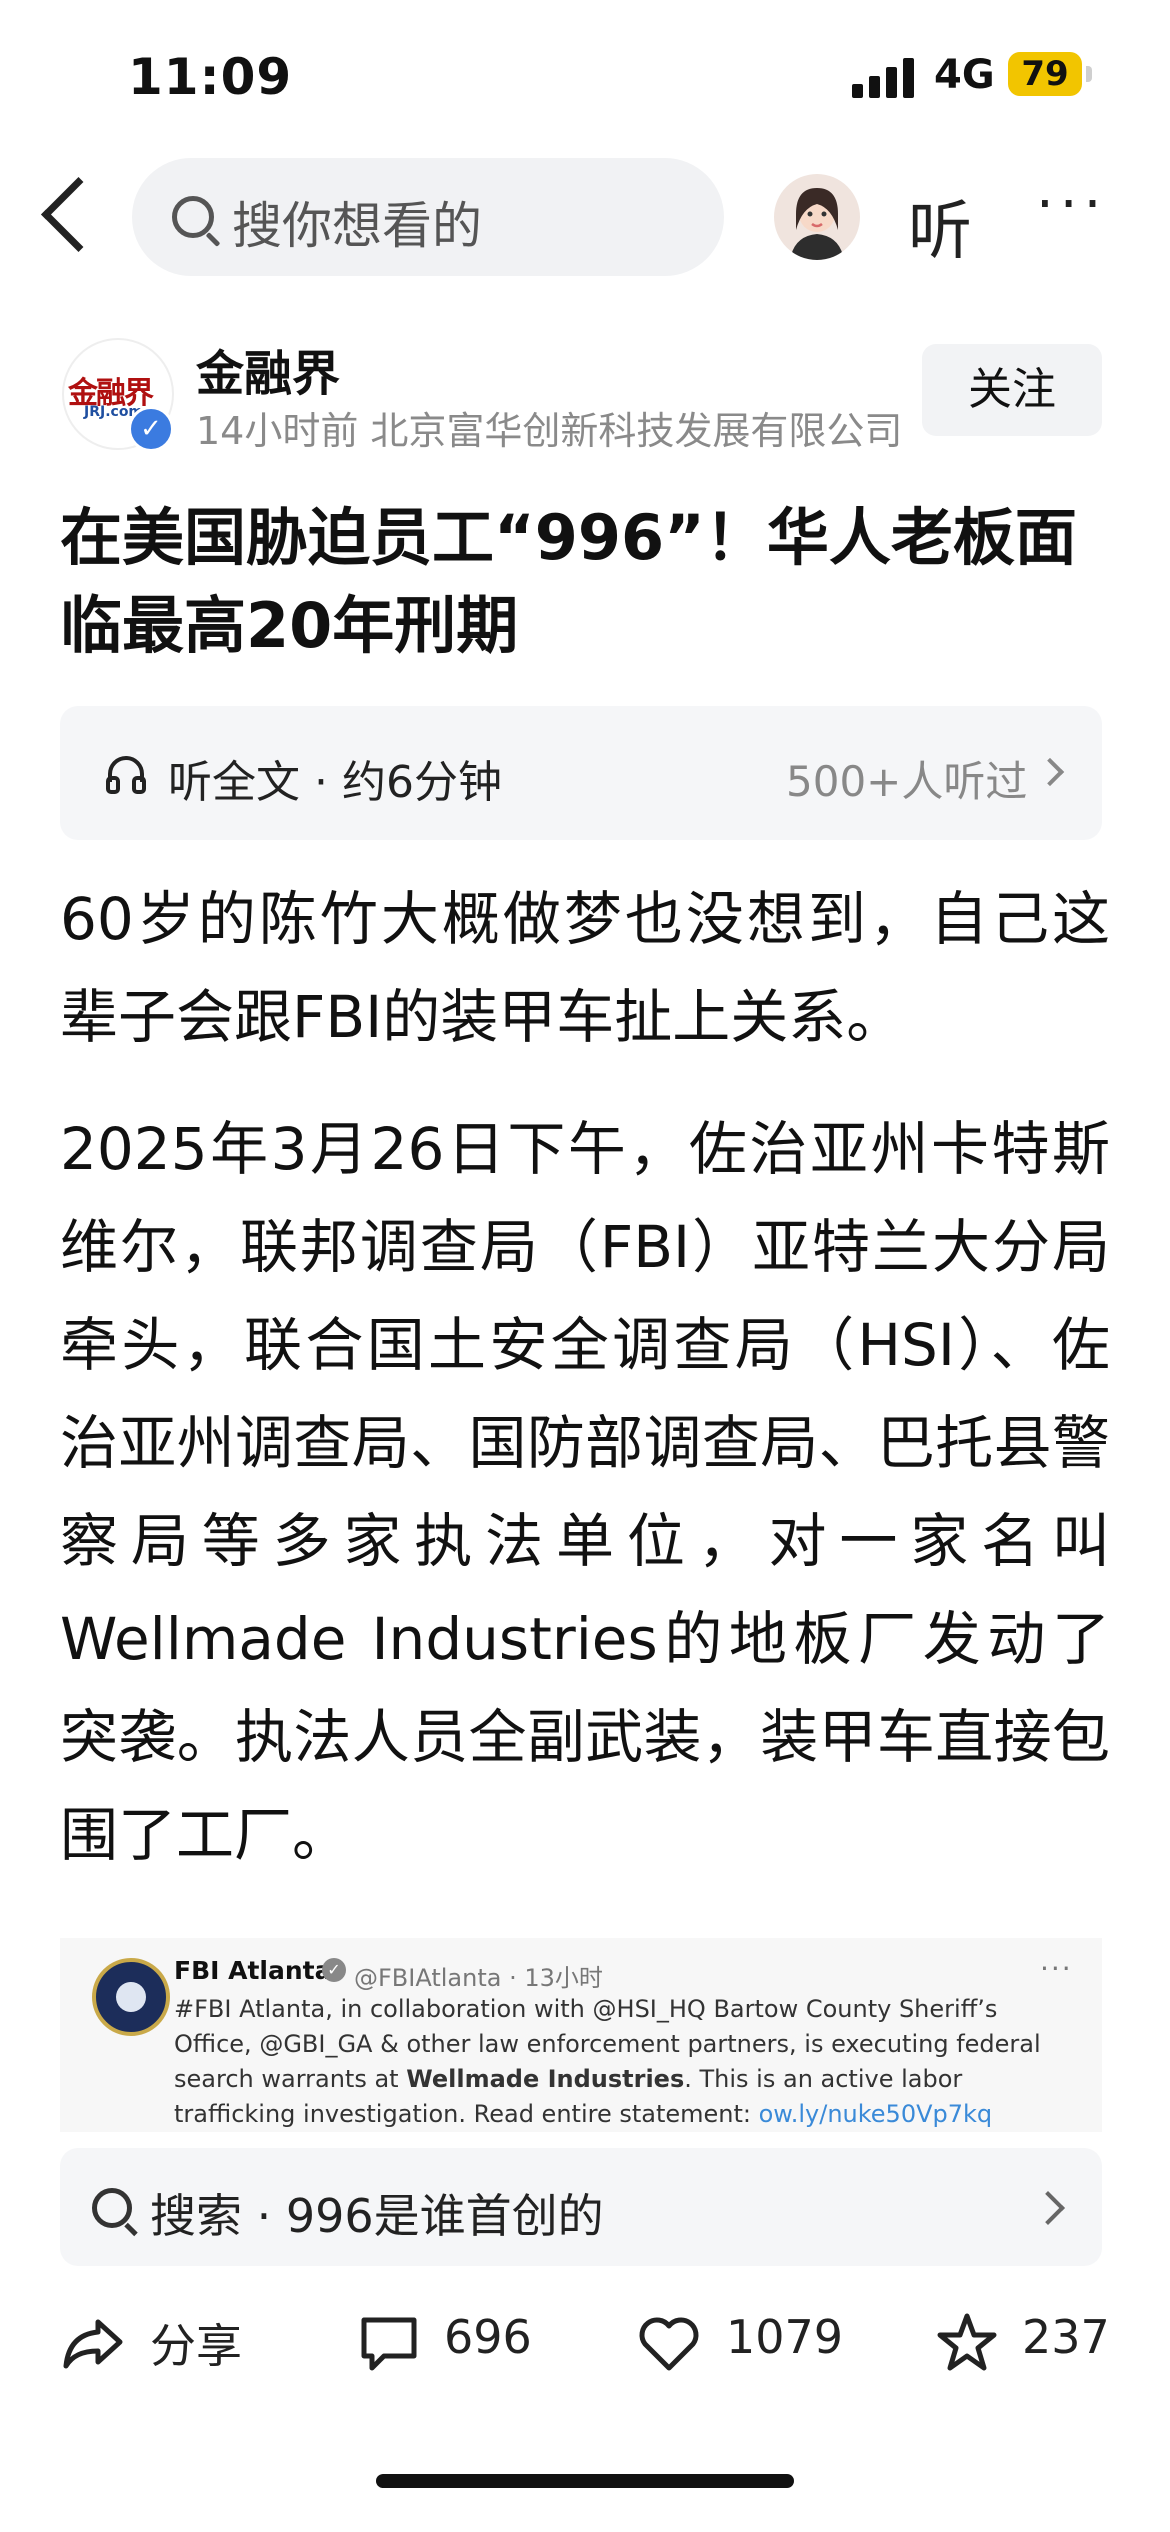 Image resolution: width=1170 pixels, height=2532 pixels. What do you see at coordinates (357, 226) in the screenshot?
I see `search-placeholder: 搜你想看的` at bounding box center [357, 226].